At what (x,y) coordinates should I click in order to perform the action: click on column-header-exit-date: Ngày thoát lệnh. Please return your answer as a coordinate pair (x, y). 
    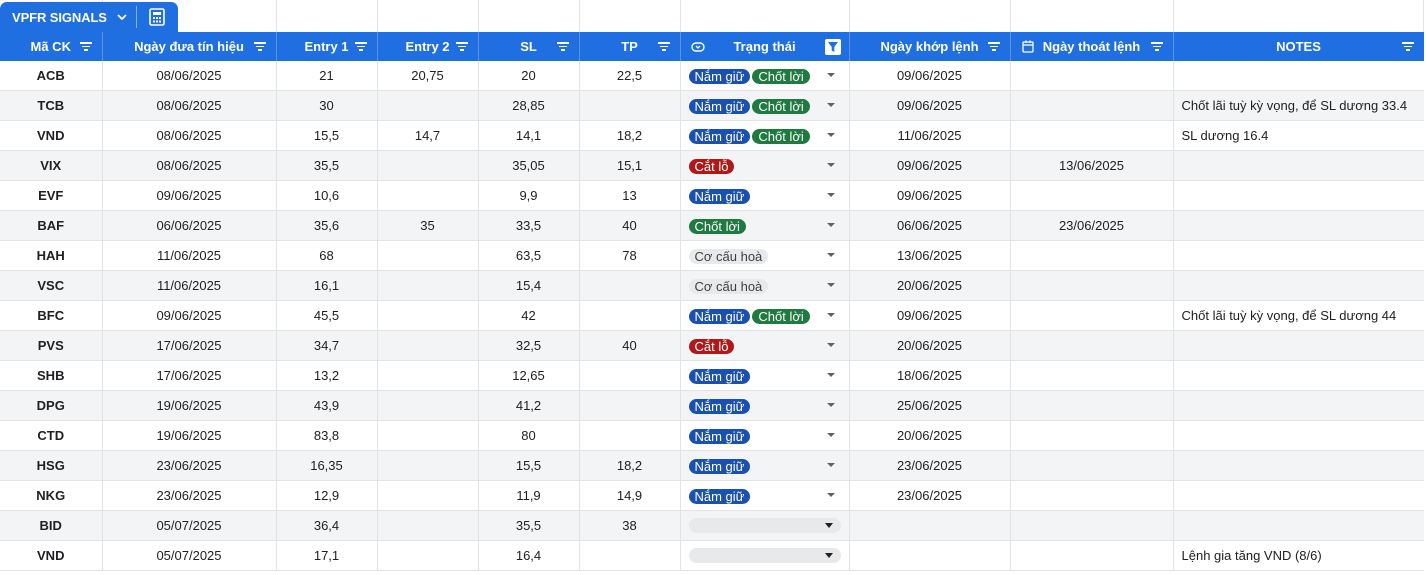
    Looking at the image, I should click on (1092, 46).